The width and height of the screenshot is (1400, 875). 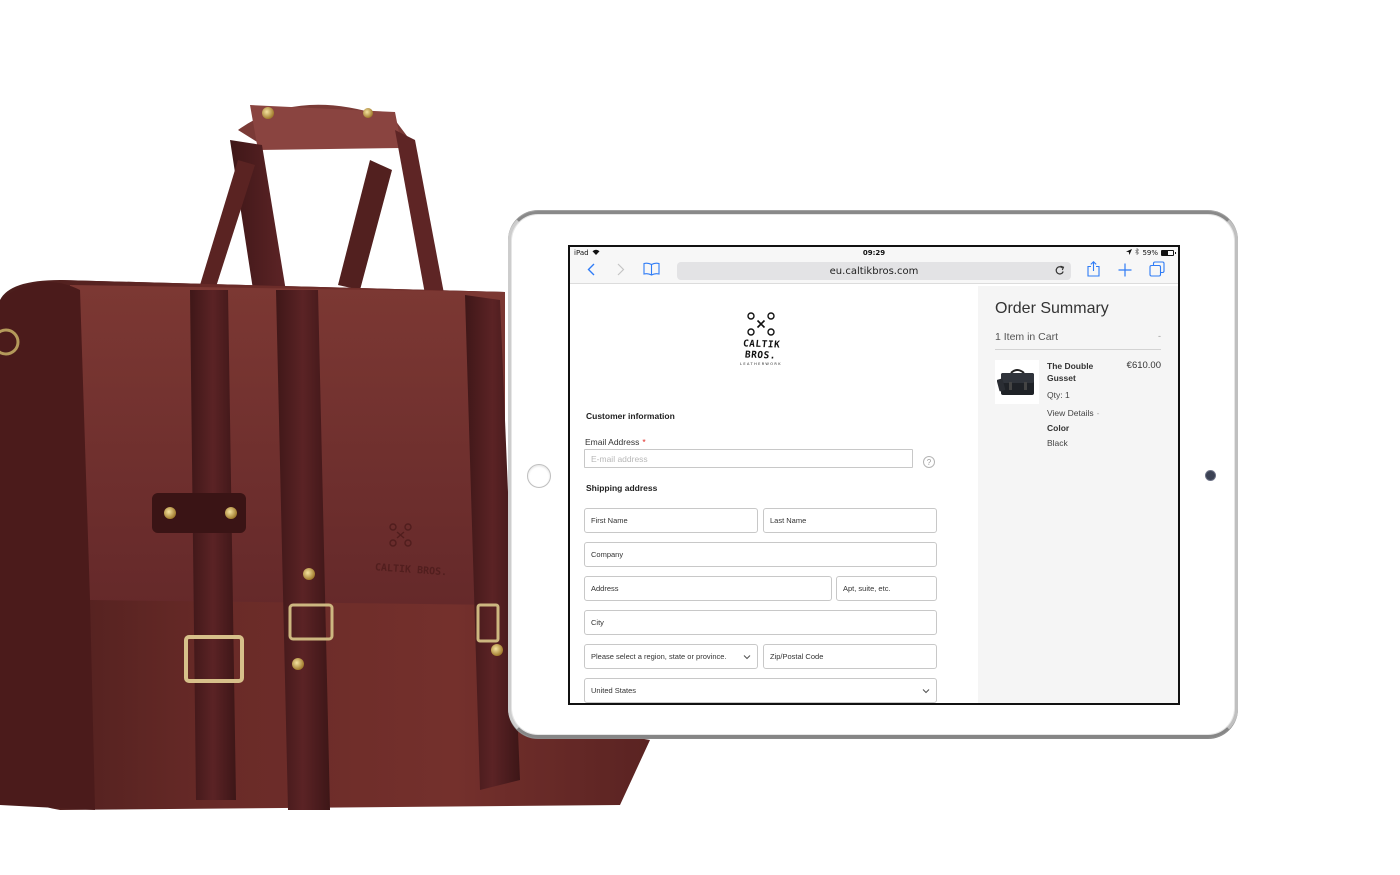 I want to click on country-select: United States, so click(x=760, y=690).